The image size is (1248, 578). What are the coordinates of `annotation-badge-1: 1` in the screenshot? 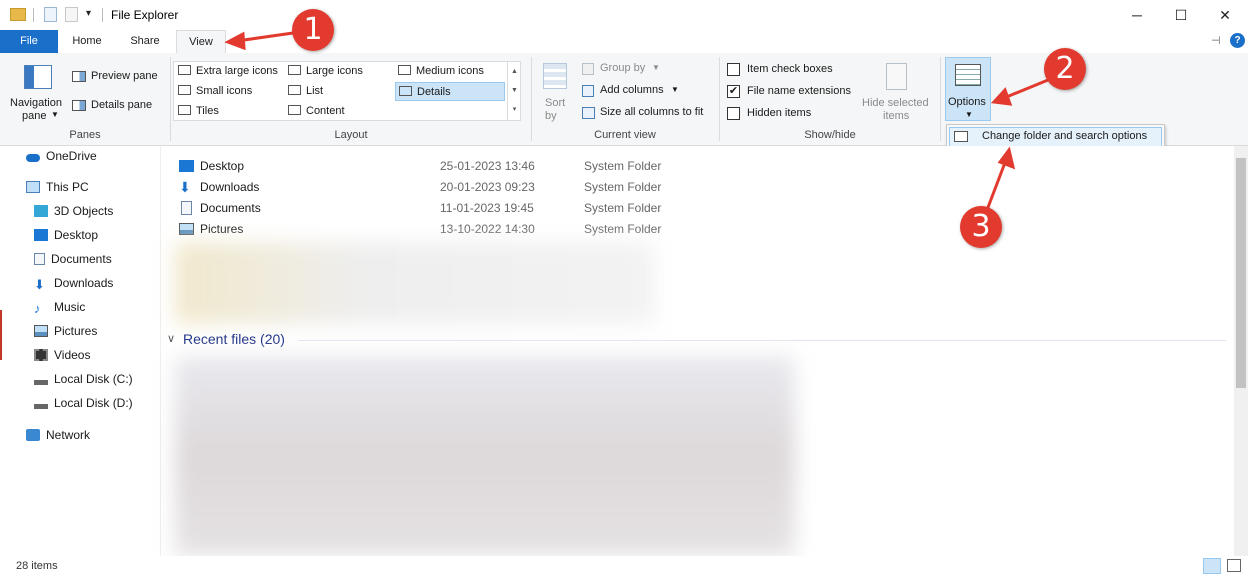 It's located at (313, 30).